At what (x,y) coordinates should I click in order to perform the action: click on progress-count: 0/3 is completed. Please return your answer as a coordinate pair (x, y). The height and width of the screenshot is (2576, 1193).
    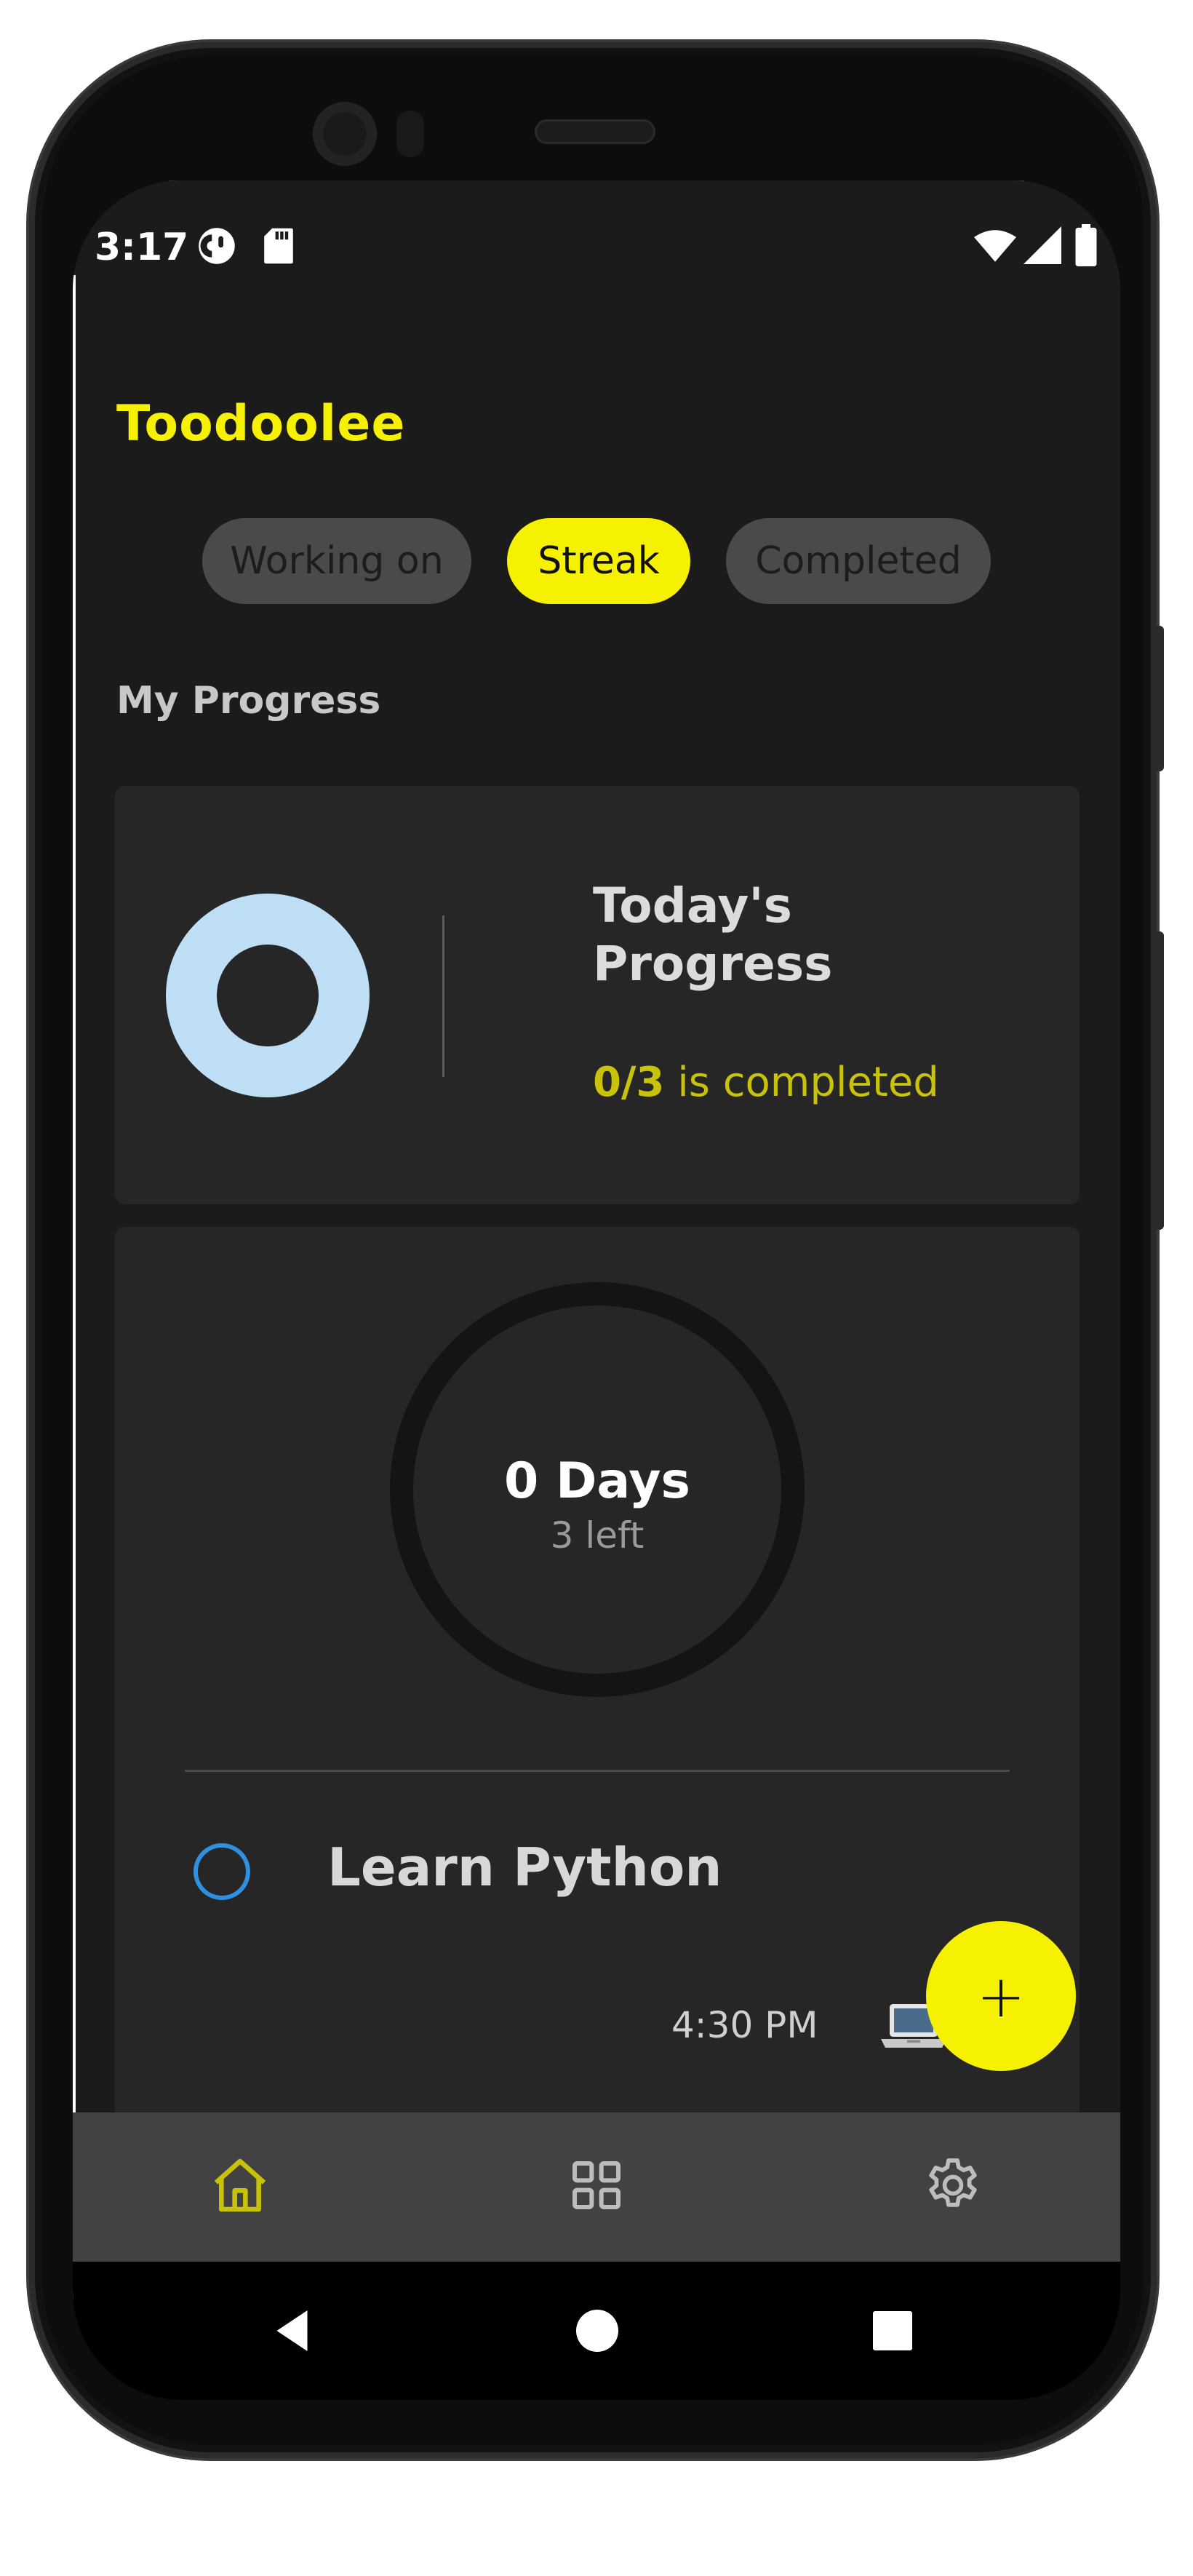
    Looking at the image, I should click on (766, 1082).